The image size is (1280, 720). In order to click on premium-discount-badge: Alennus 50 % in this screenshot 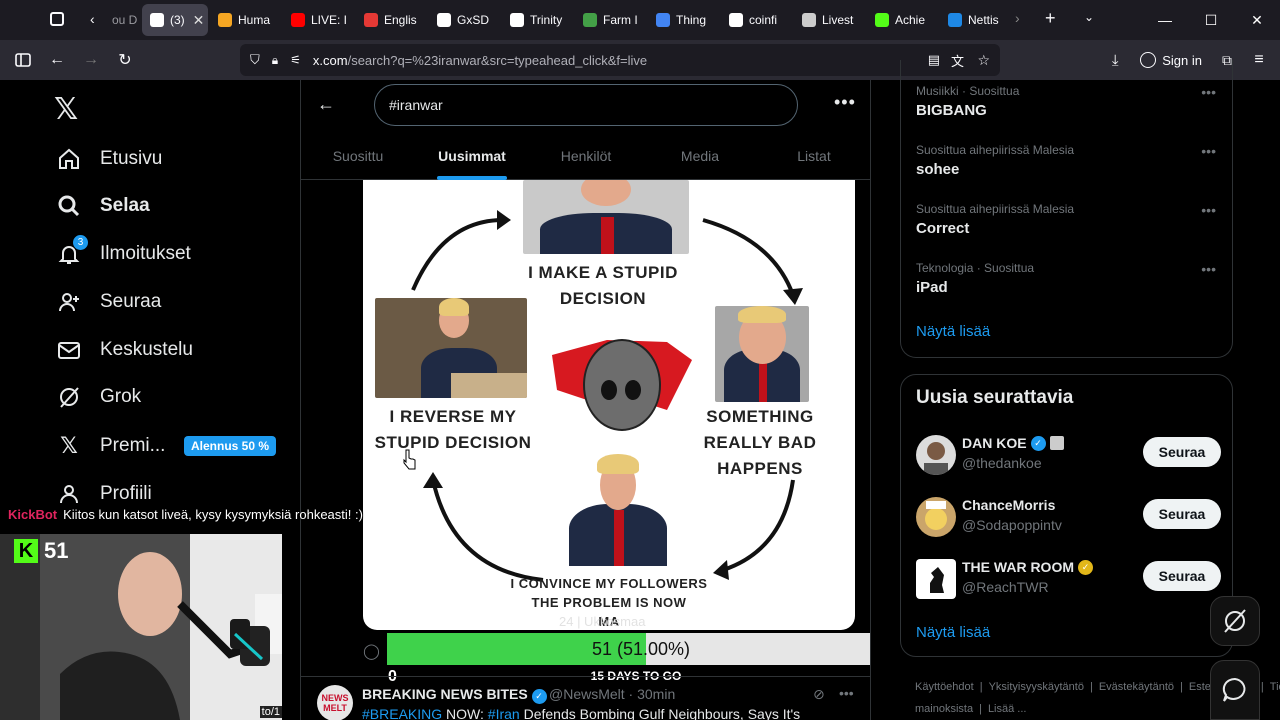, I will do `click(230, 446)`.